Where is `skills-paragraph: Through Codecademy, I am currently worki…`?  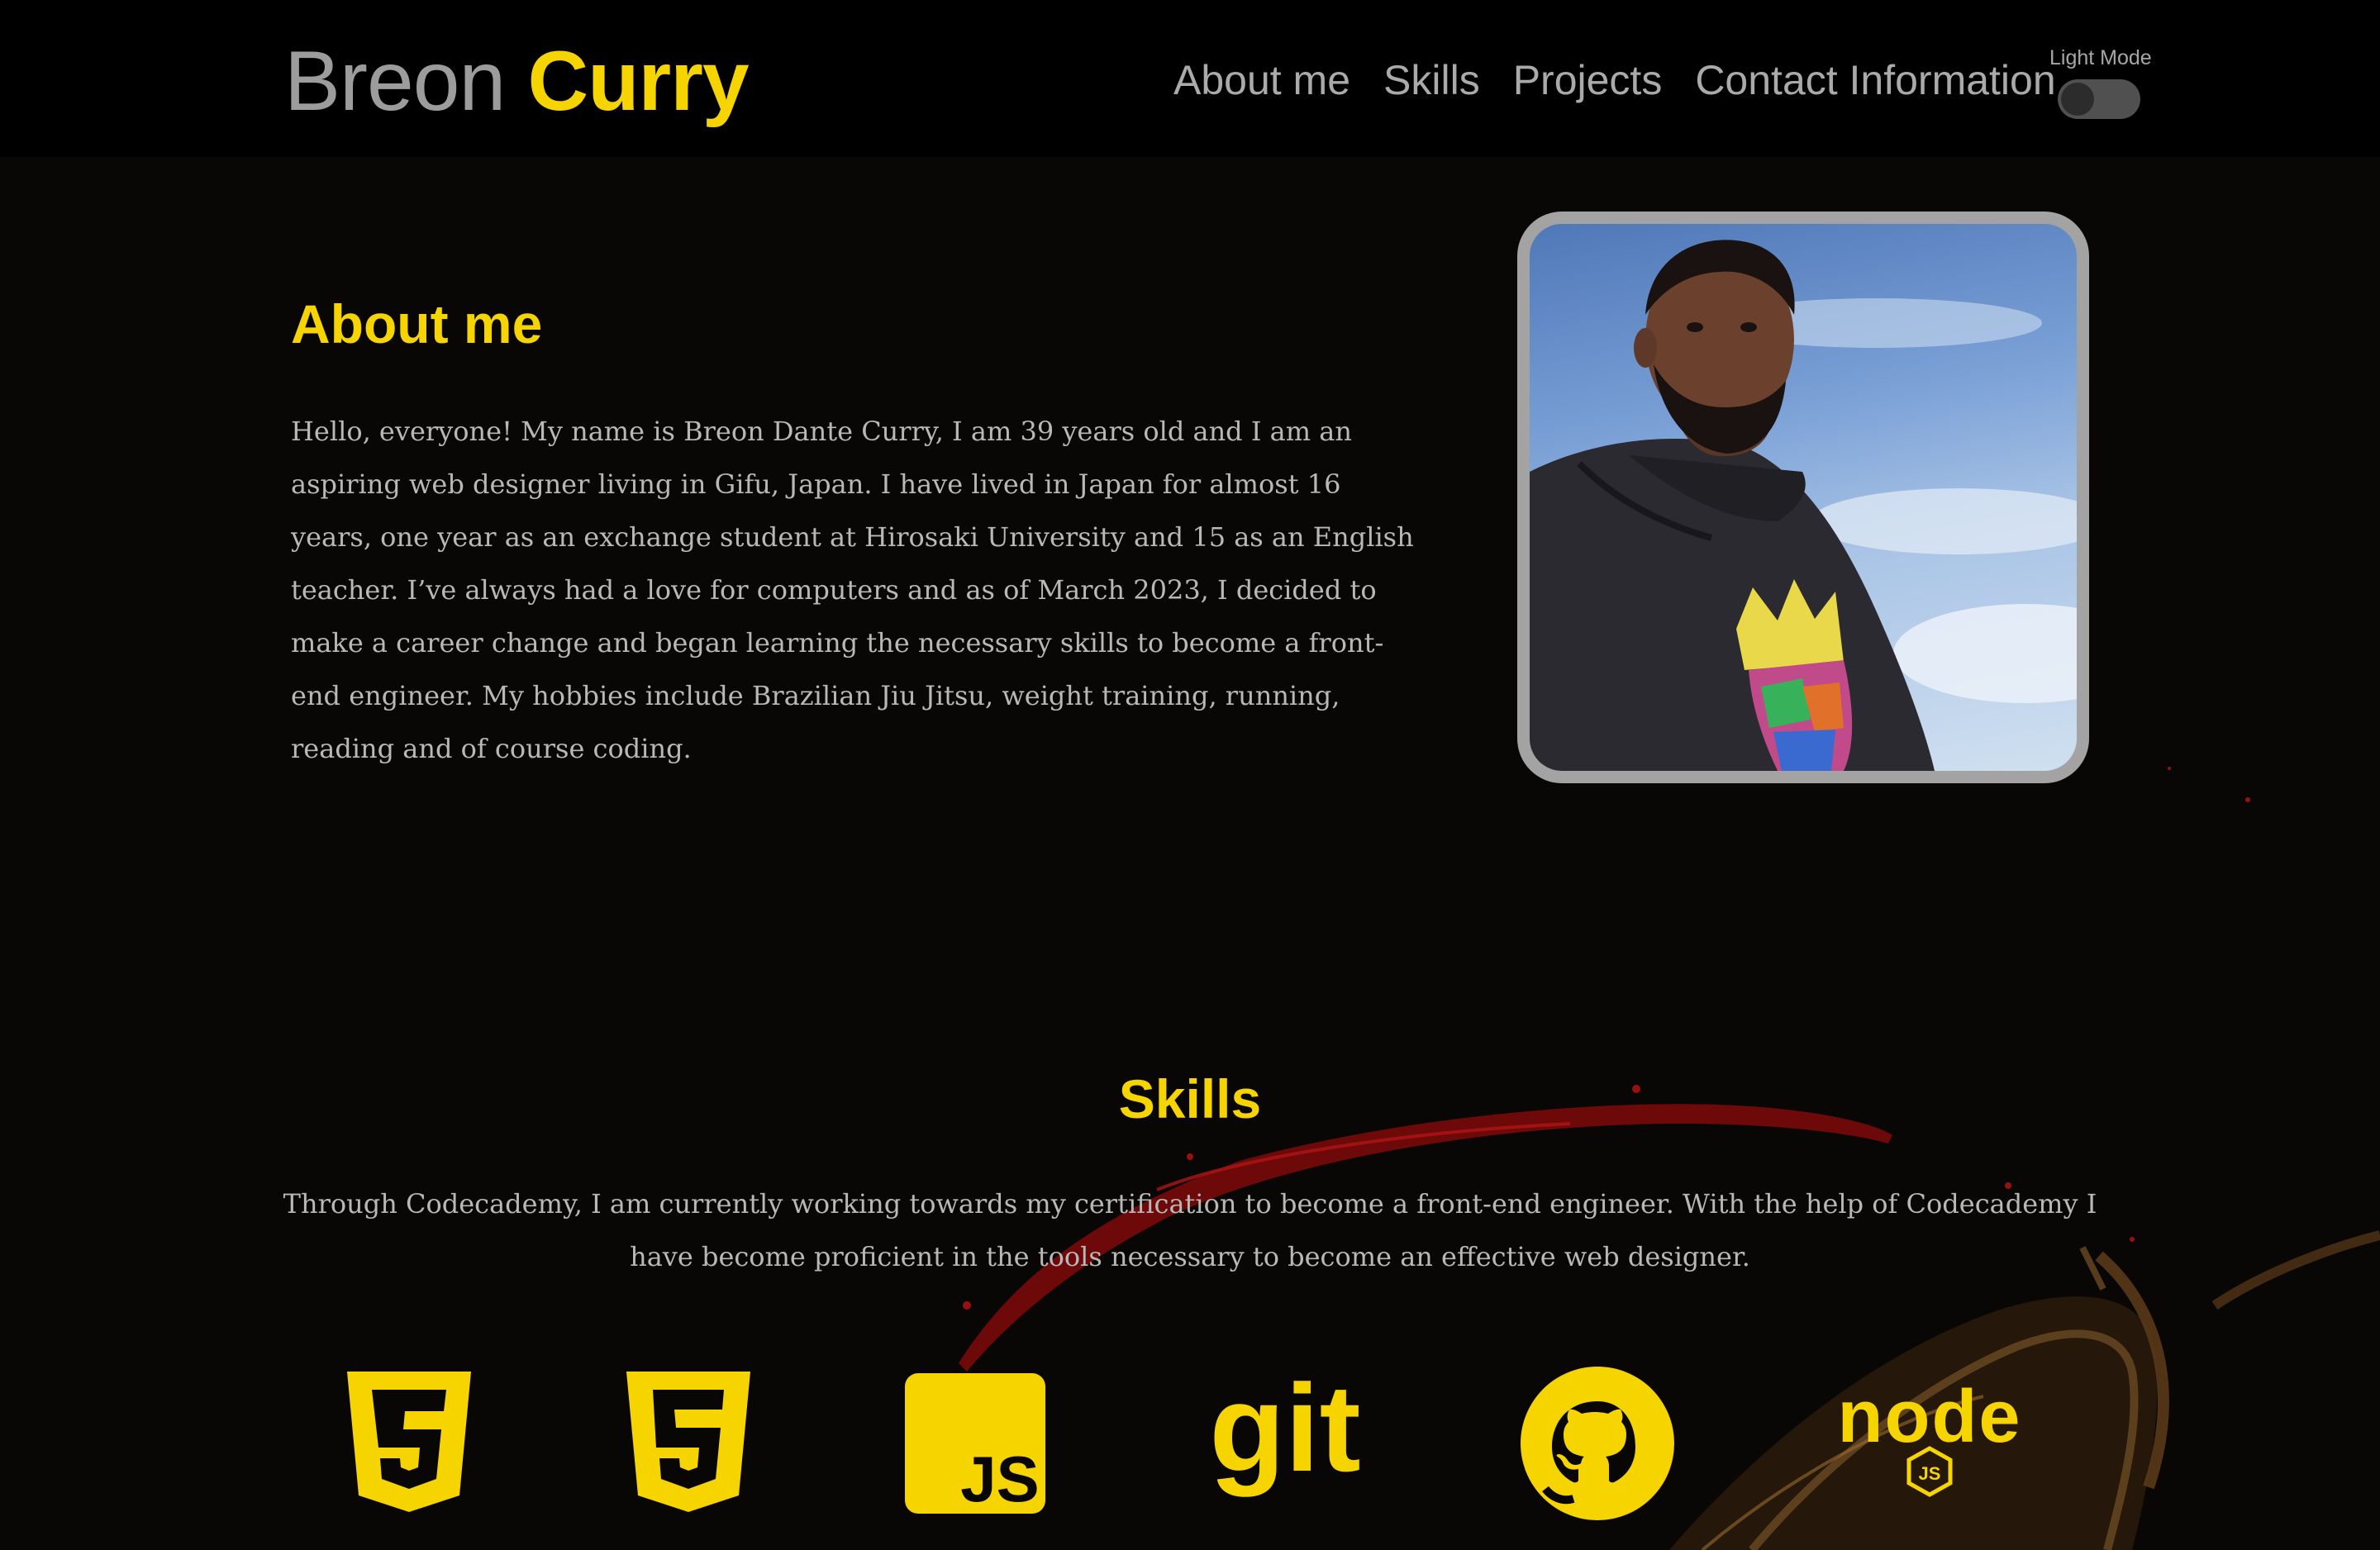 skills-paragraph: Through Codecademy, I am currently worki… is located at coordinates (1190, 1230).